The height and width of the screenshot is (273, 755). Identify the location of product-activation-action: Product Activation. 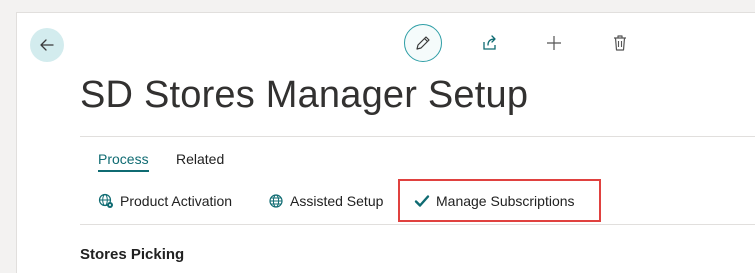
(165, 201).